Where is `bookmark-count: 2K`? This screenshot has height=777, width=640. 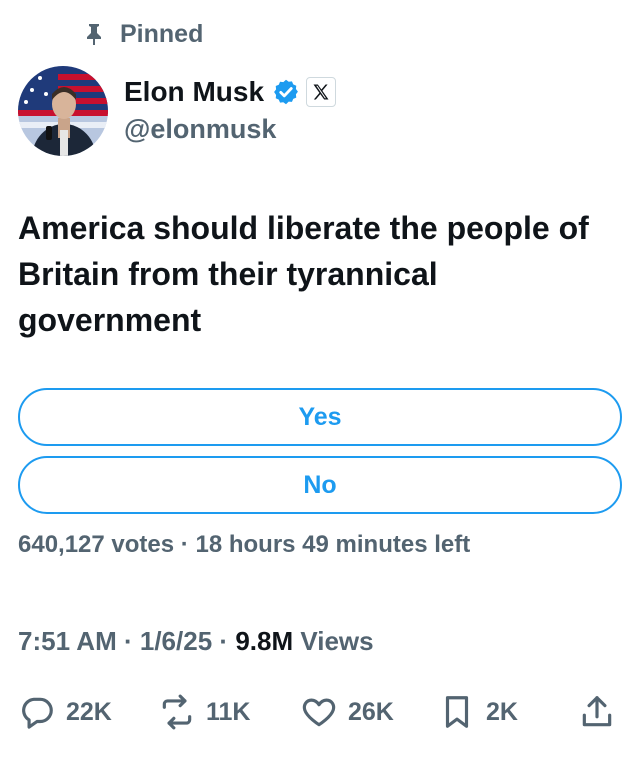
bookmark-count: 2K is located at coordinates (502, 711).